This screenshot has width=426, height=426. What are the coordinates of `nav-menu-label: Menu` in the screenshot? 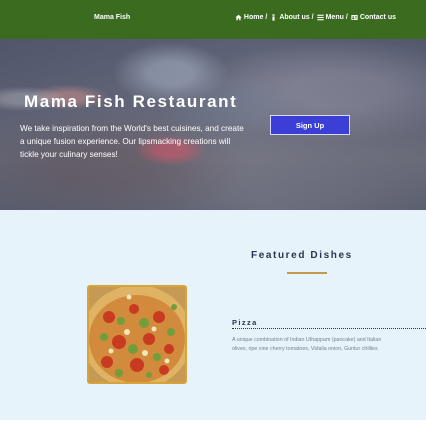 It's located at (334, 17).